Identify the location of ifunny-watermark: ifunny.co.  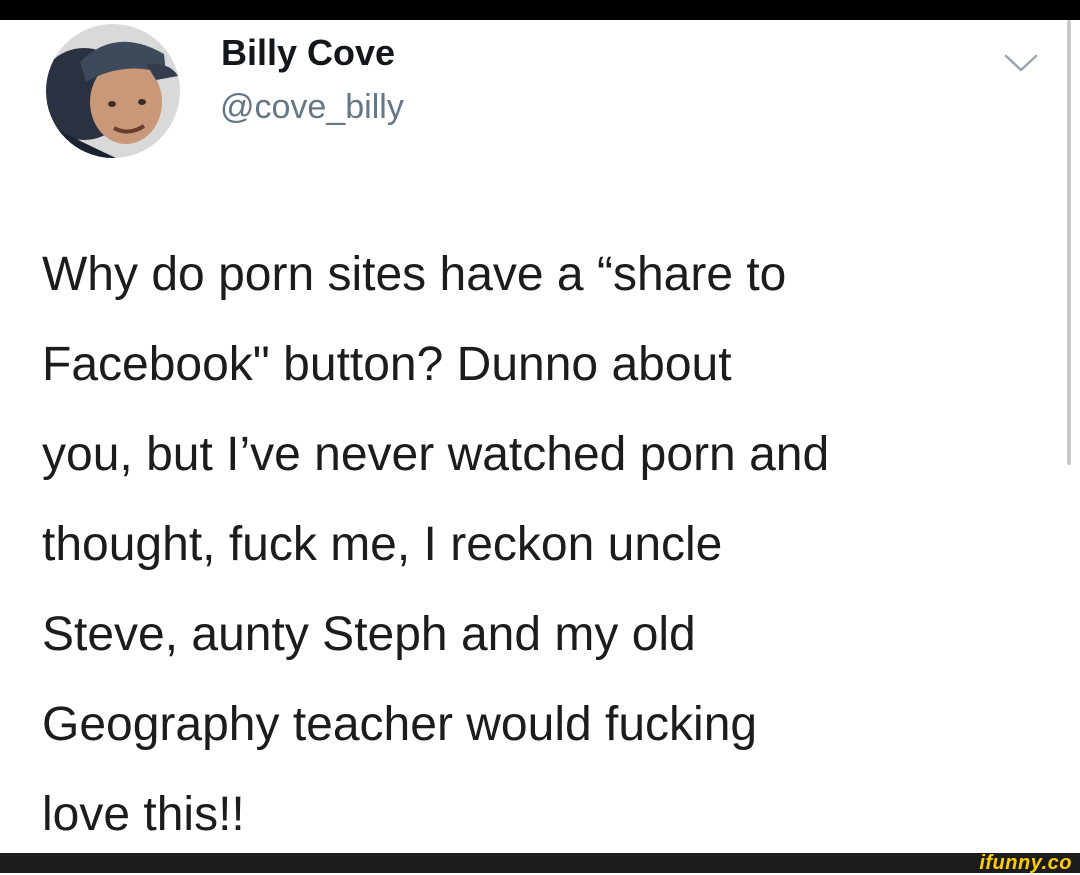
(1025, 863).